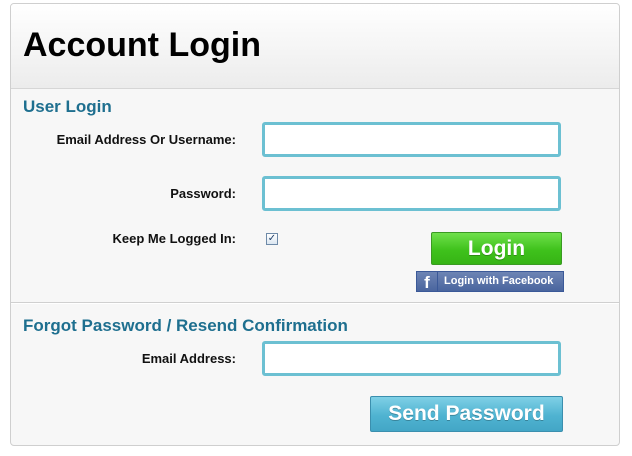 The image size is (632, 456). Describe the element at coordinates (146, 139) in the screenshot. I see `email-username-label: Email Address Or Username:` at that location.